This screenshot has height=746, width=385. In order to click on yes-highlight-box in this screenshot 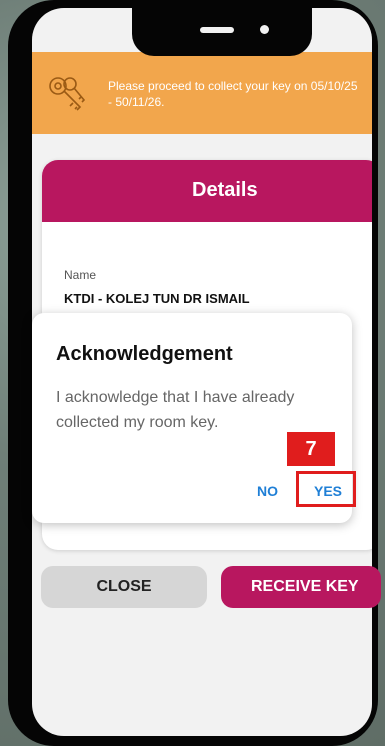, I will do `click(326, 489)`.